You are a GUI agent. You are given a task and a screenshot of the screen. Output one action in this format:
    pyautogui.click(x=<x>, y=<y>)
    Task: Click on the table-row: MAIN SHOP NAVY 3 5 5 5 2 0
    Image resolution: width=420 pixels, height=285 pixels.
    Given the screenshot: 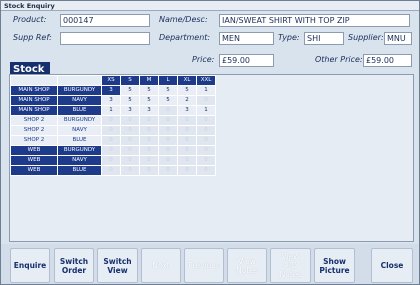 What is the action you would take?
    pyautogui.click(x=113, y=100)
    